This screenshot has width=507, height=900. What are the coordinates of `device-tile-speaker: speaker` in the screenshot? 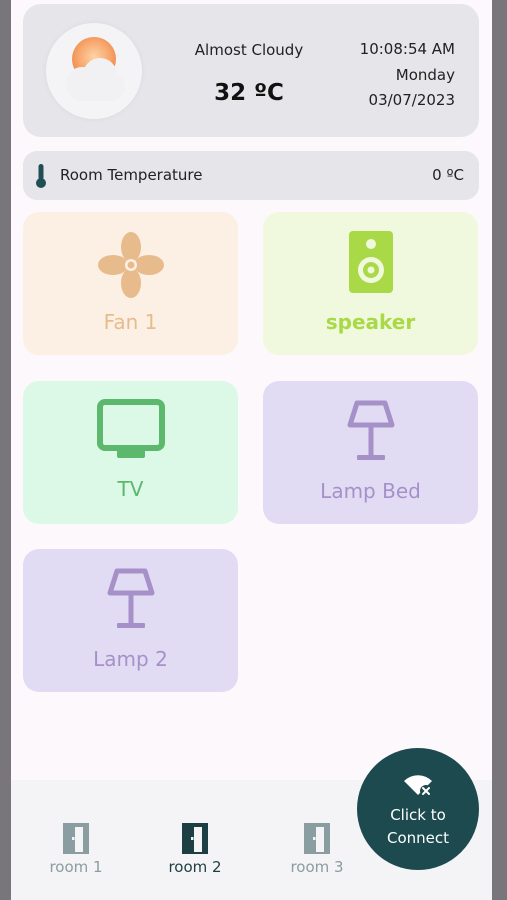 It's located at (370, 283).